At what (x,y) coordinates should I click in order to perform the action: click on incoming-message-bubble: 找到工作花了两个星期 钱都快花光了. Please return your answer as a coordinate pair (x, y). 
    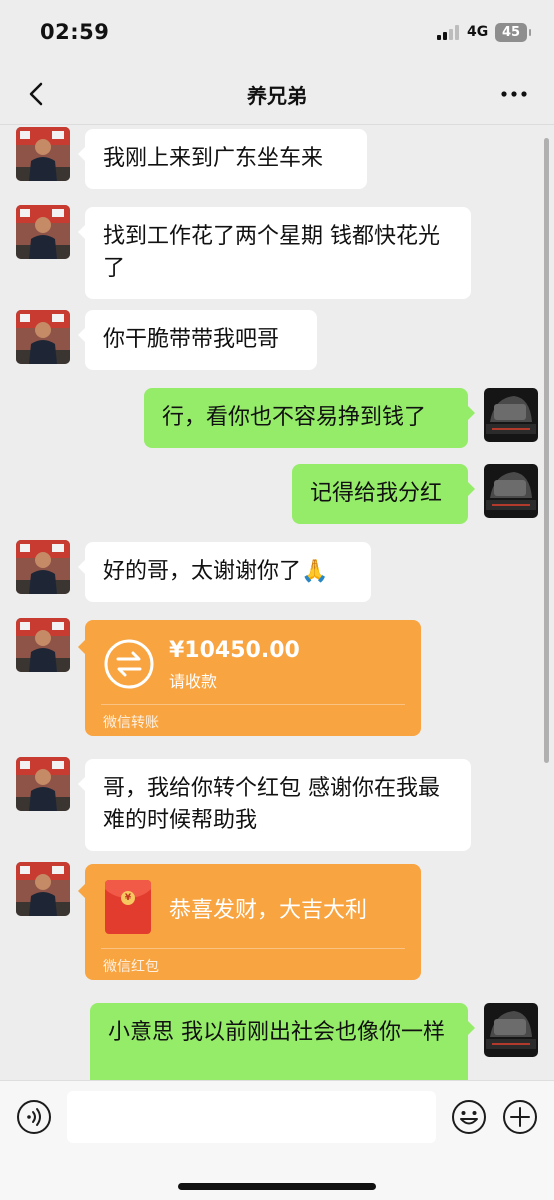
    Looking at the image, I should click on (274, 253).